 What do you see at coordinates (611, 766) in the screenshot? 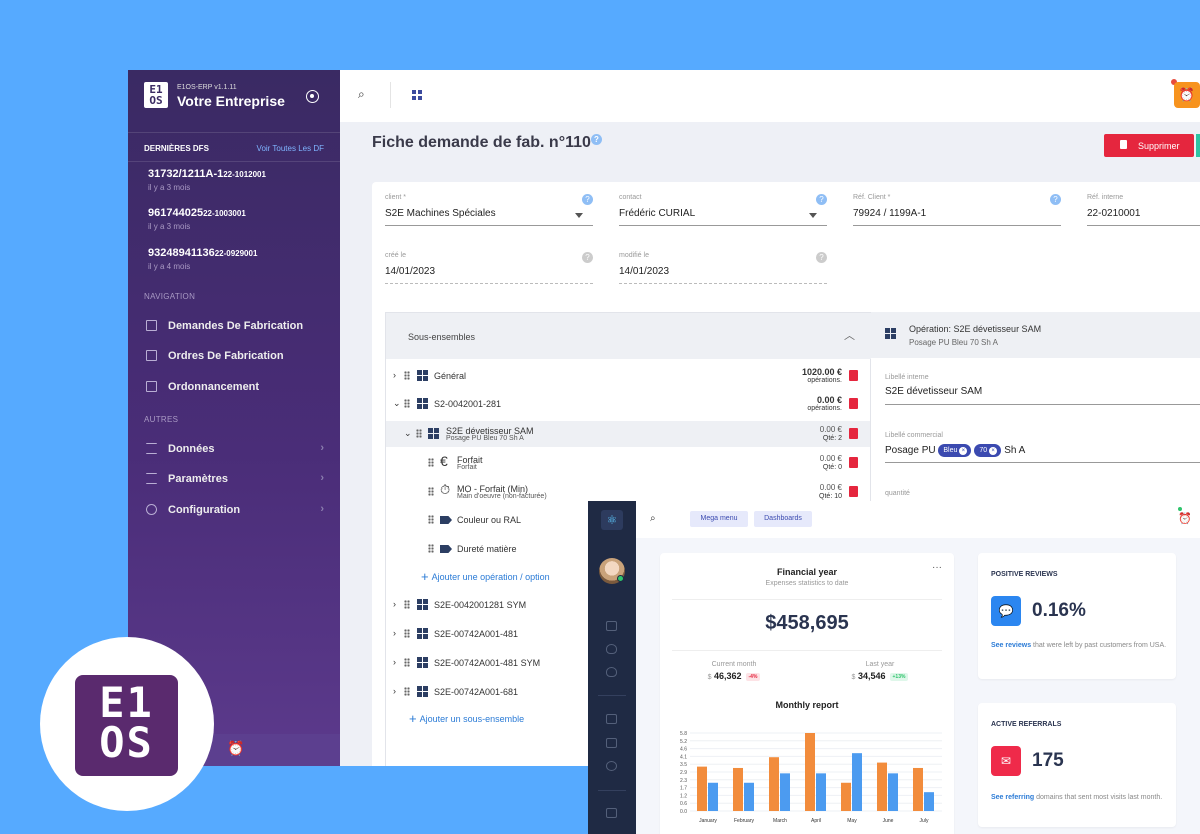
I see `heart-icon` at bounding box center [611, 766].